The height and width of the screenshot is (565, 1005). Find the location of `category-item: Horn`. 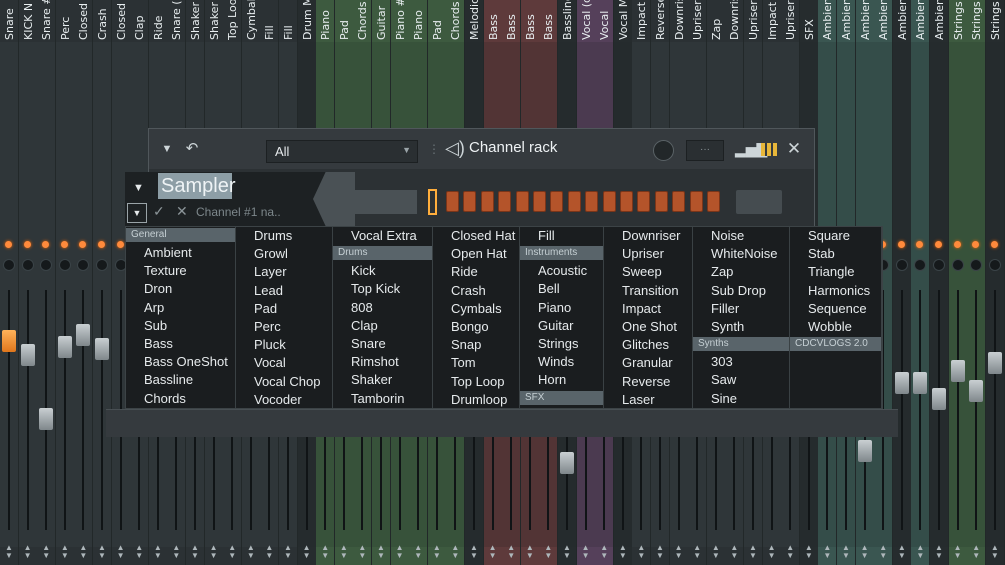

category-item: Horn is located at coordinates (561, 380).